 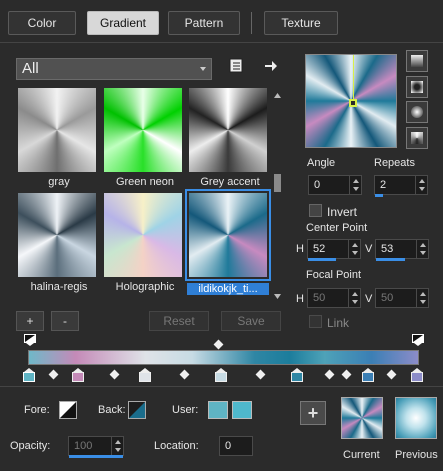 I want to click on center-h-level-bar, so click(x=322, y=259).